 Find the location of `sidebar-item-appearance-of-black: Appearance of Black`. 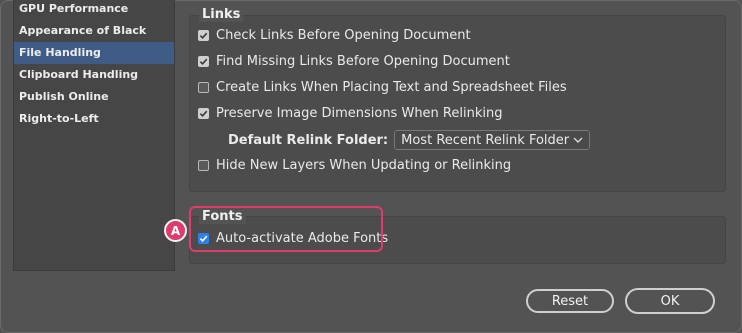

sidebar-item-appearance-of-black: Appearance of Black is located at coordinates (94, 31).